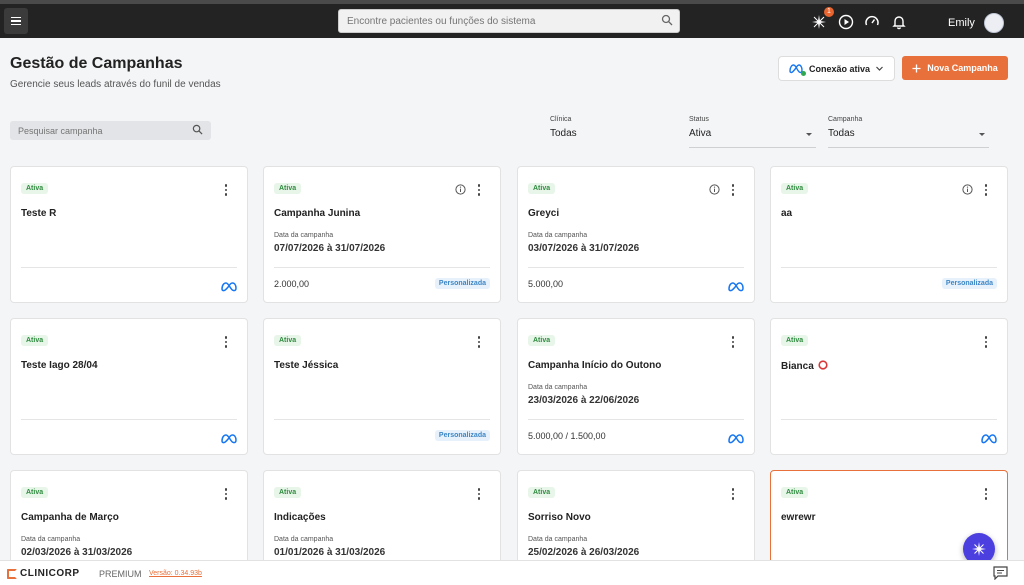 The height and width of the screenshot is (585, 1024). I want to click on top-bar: 1 Emily, so click(512, 19).